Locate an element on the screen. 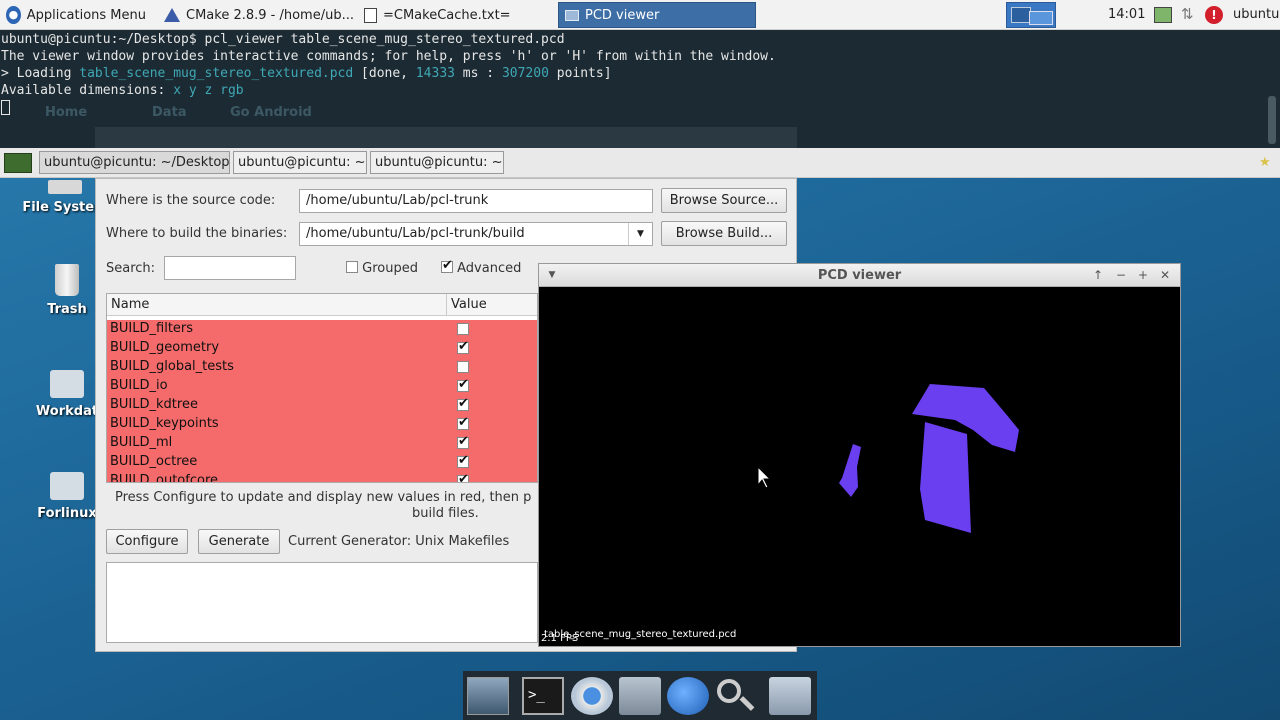 The image size is (1280, 720). source-path-input: /home/ubuntu/Lab/pcl-trunk is located at coordinates (476, 201).